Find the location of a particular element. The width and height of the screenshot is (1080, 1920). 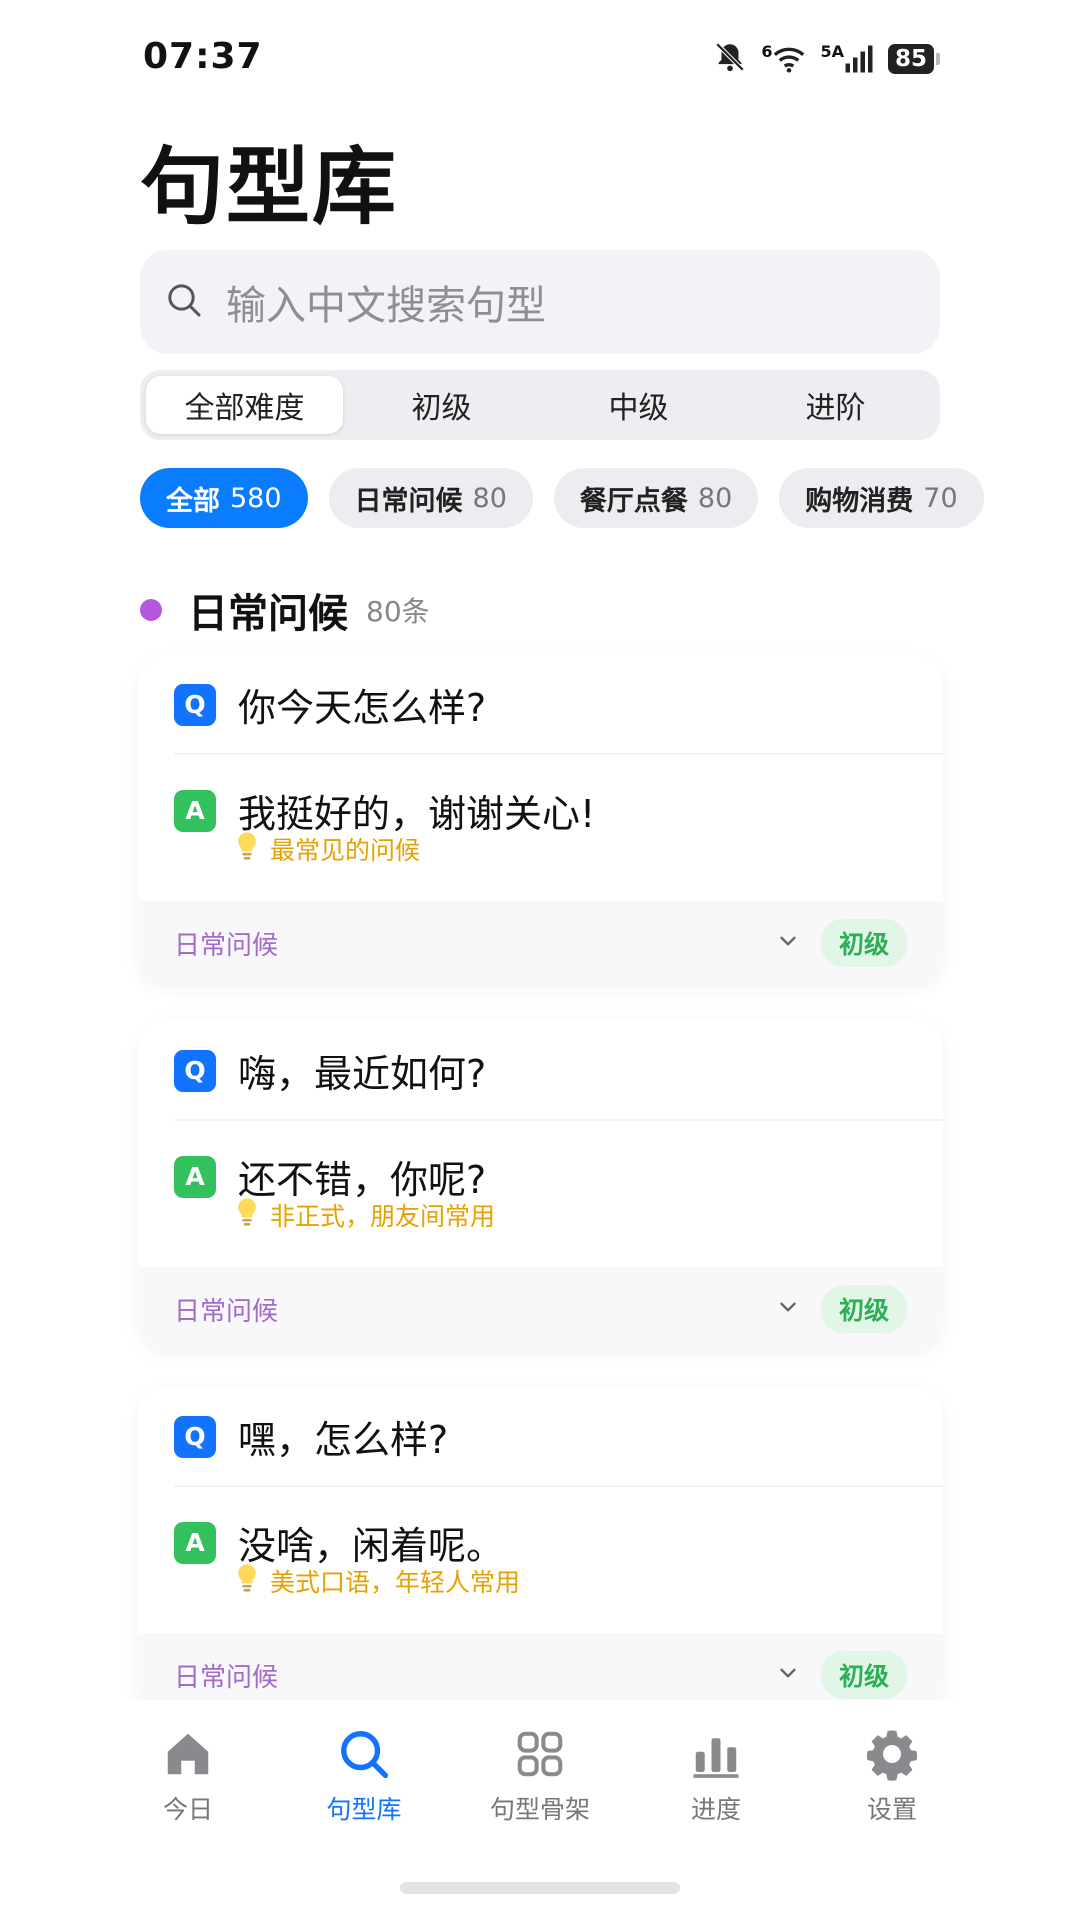

answer-row: A 我挺好的，谢谢关心! is located at coordinates (384, 810).